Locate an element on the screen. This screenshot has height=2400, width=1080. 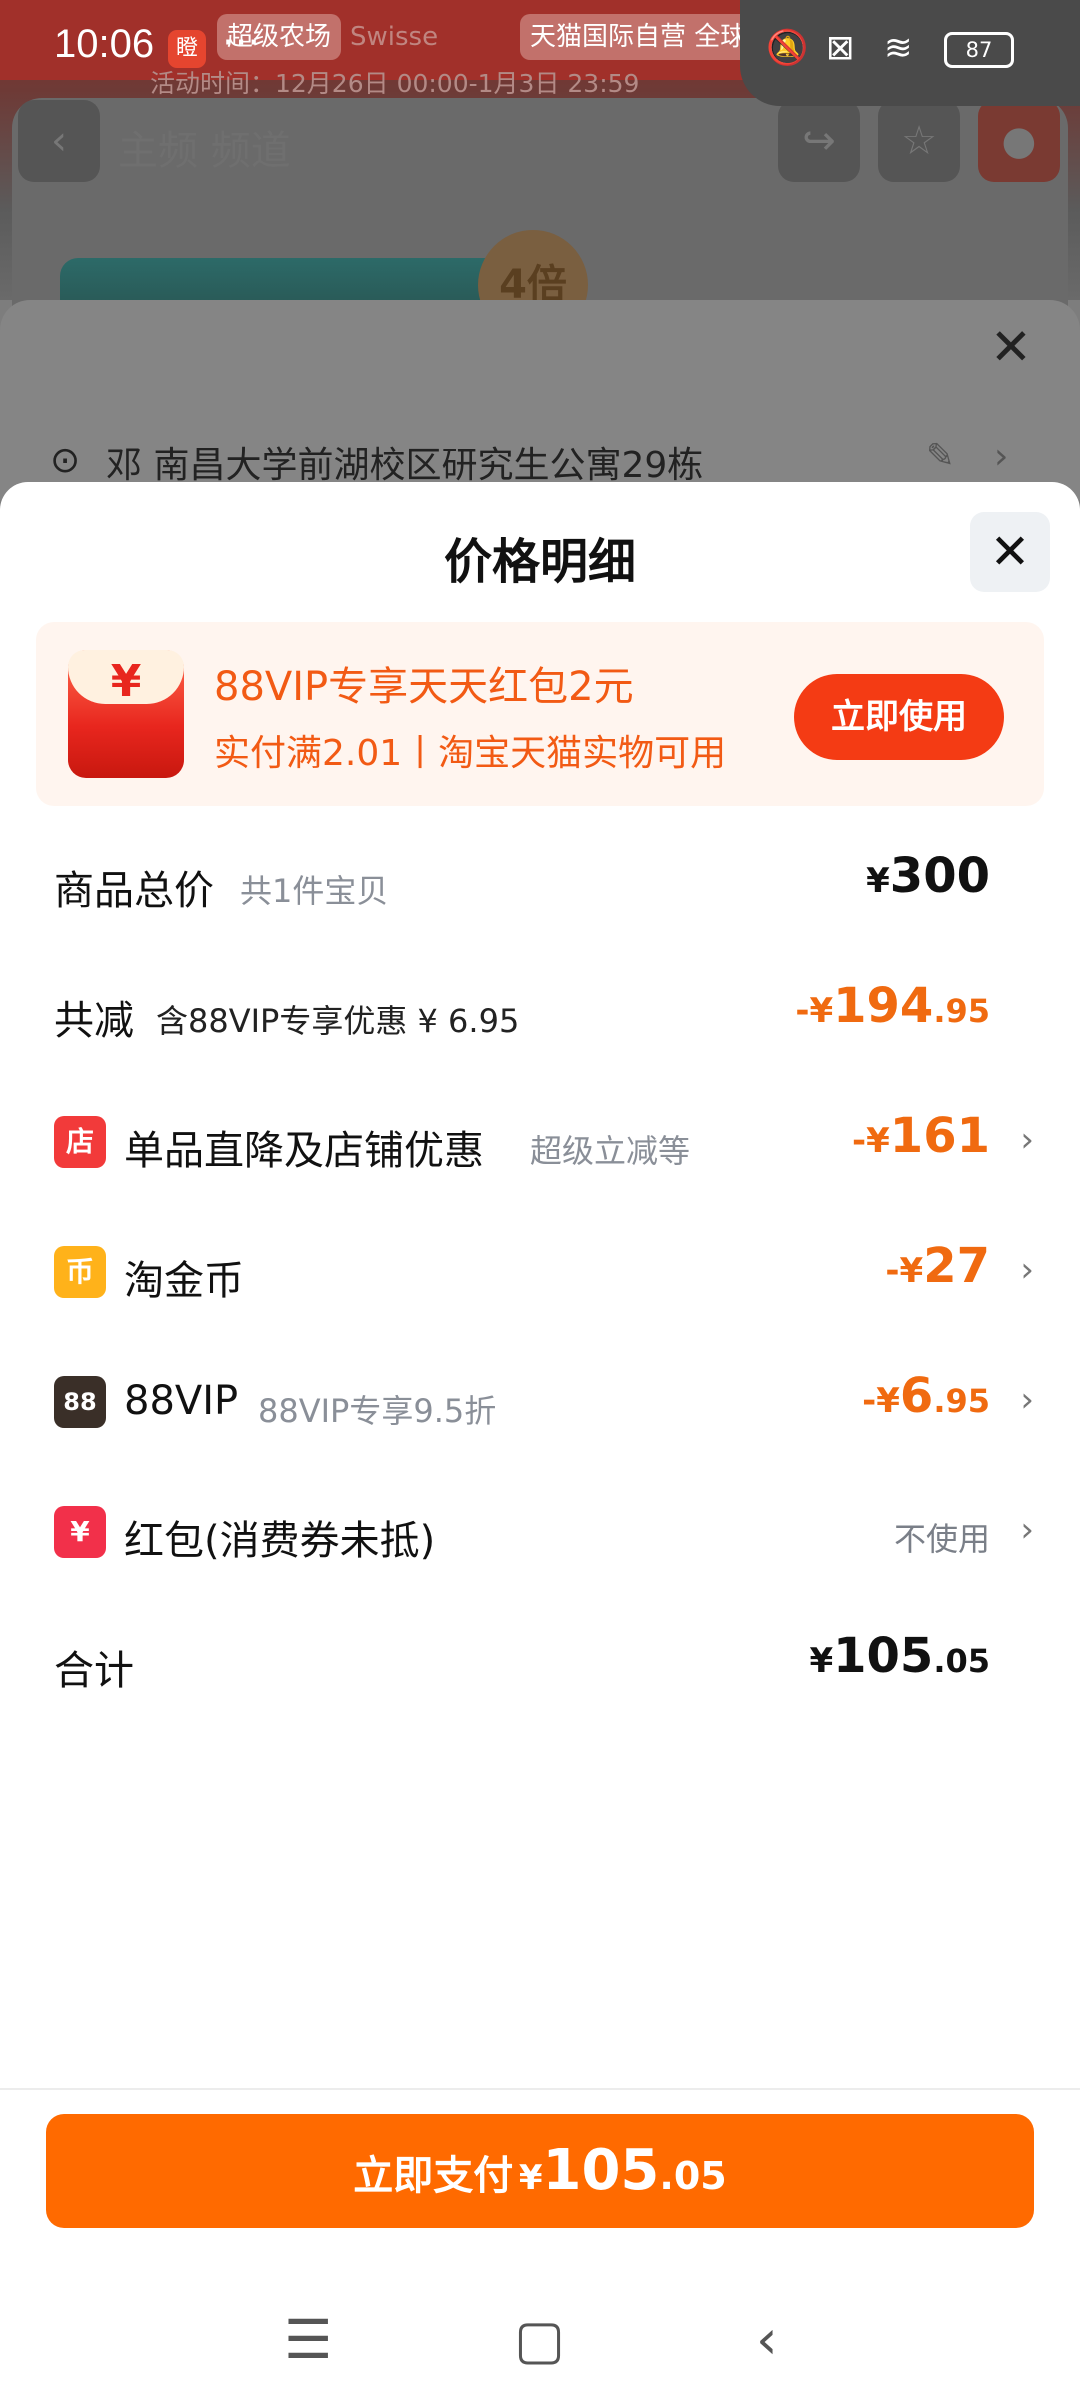
row-sub: 超级立减等 is located at coordinates (610, 1151).